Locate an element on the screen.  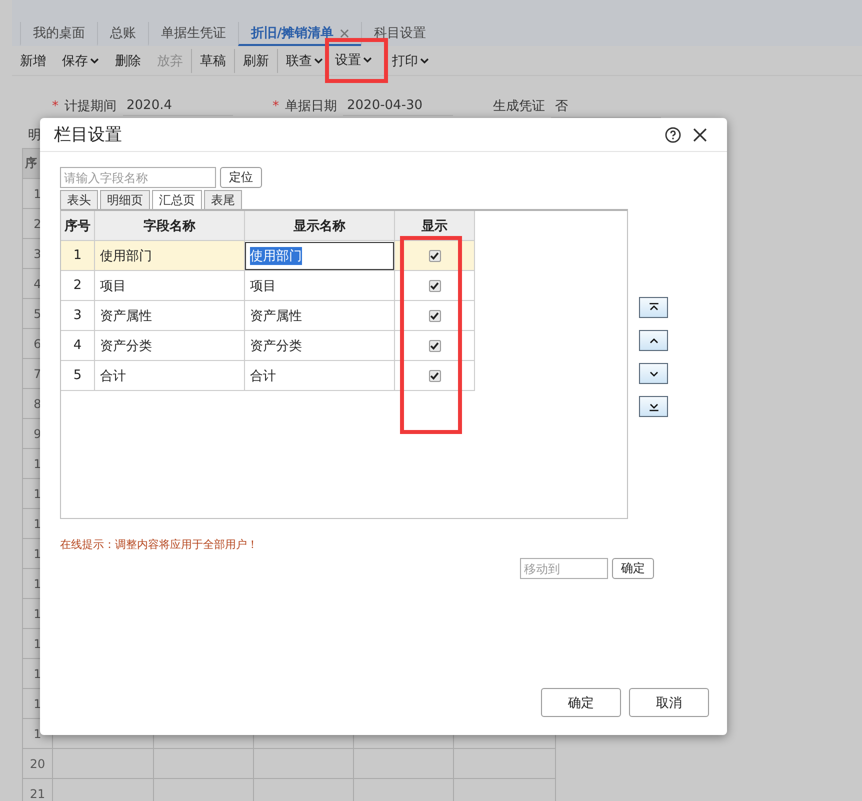
row-number: 20 is located at coordinates (38, 764).